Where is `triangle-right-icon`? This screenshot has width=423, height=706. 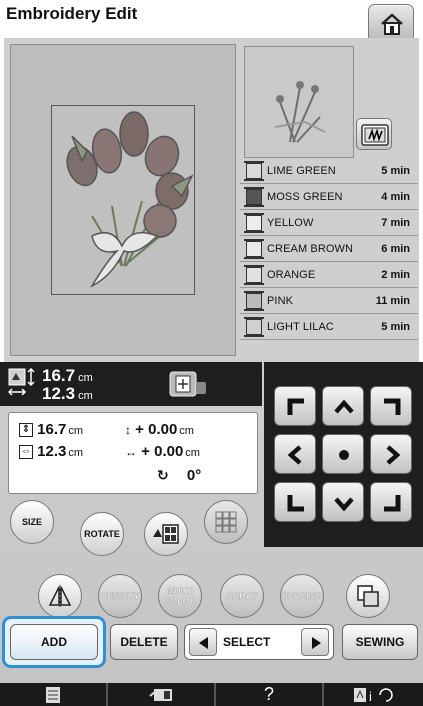 triangle-right-icon is located at coordinates (316, 643).